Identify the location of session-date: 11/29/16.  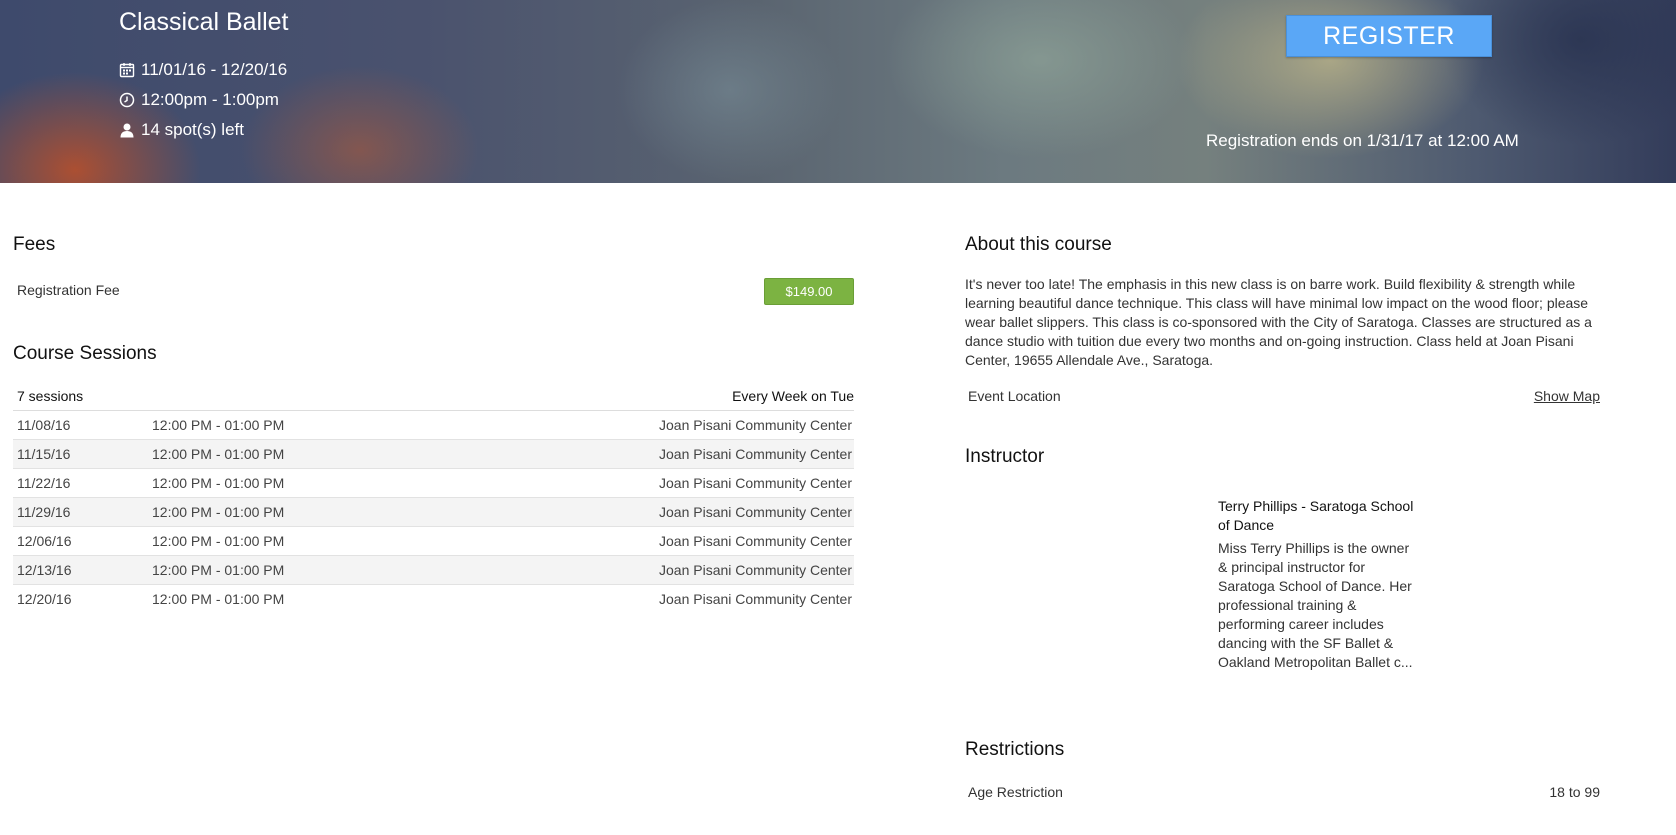
(44, 512).